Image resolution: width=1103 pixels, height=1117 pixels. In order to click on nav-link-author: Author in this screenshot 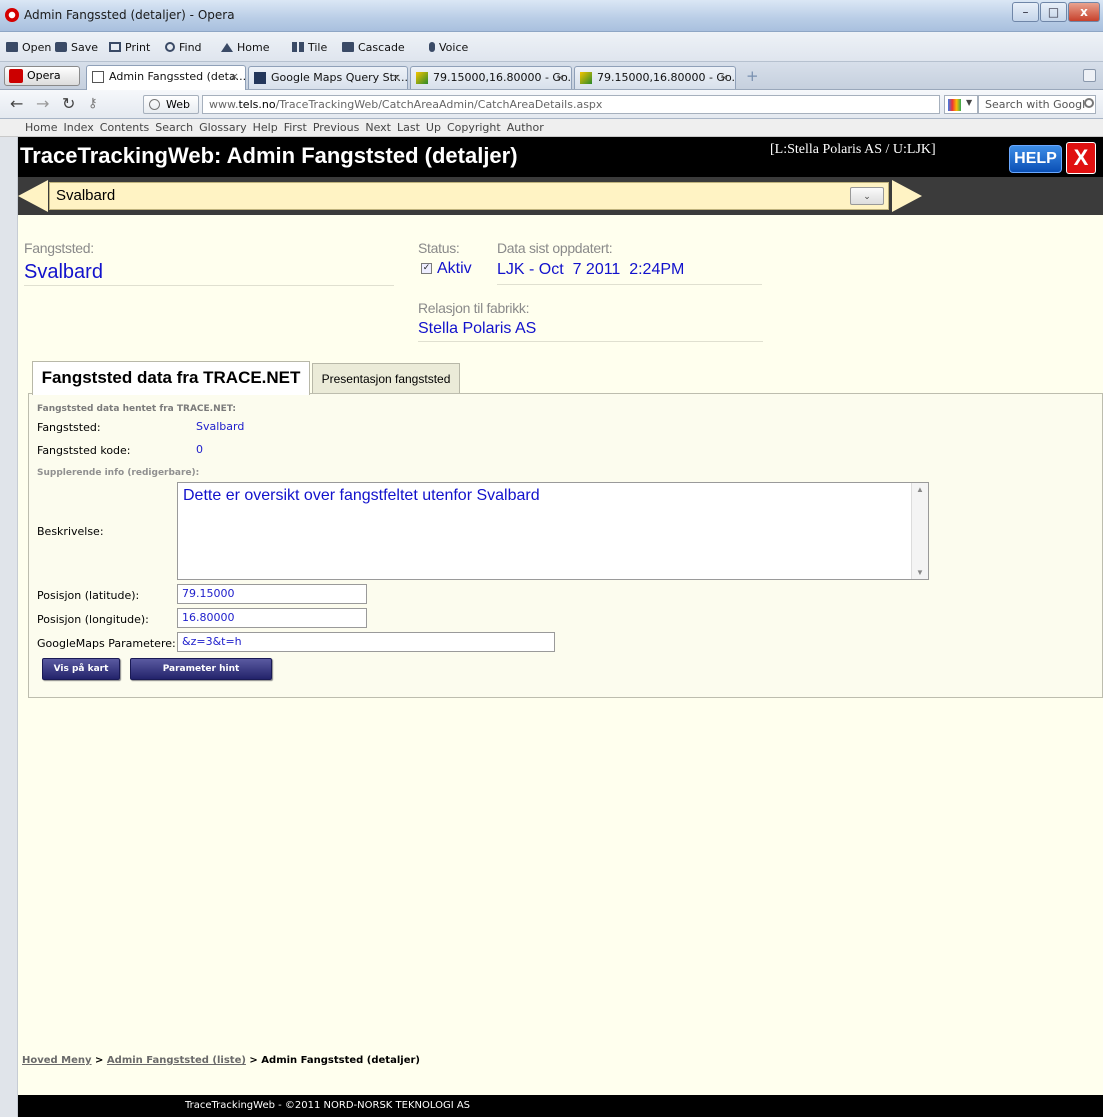, I will do `click(525, 127)`.